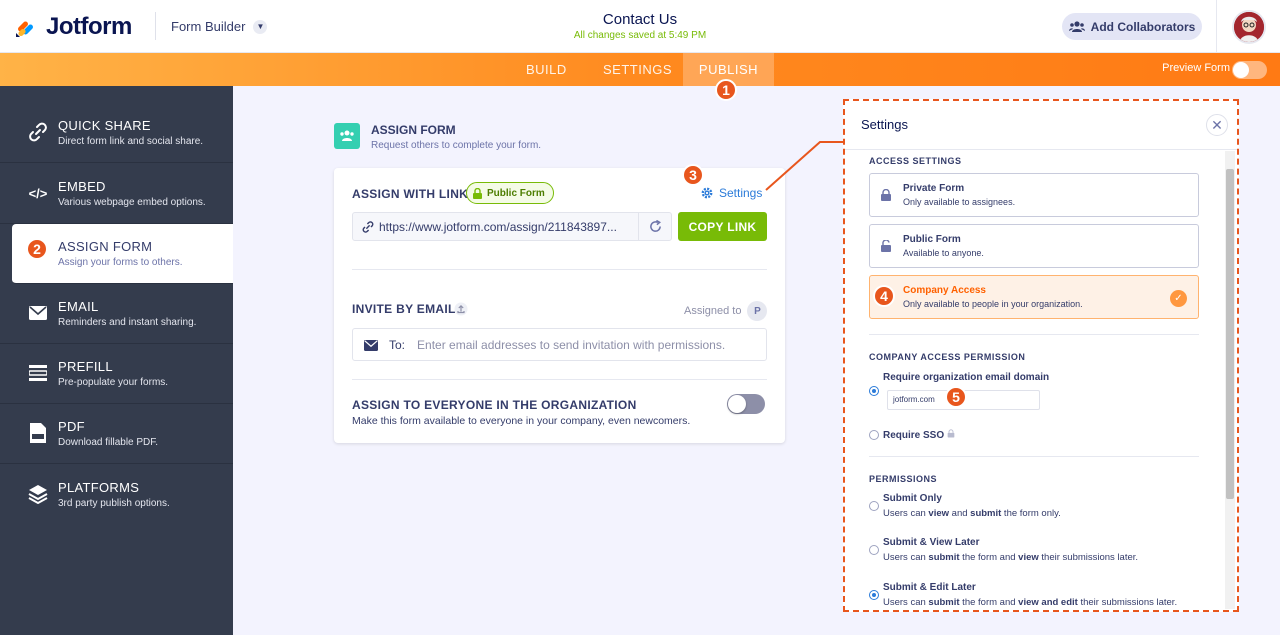 The image size is (1280, 635). What do you see at coordinates (934, 188) in the screenshot?
I see `access-option-name: Private Form` at bounding box center [934, 188].